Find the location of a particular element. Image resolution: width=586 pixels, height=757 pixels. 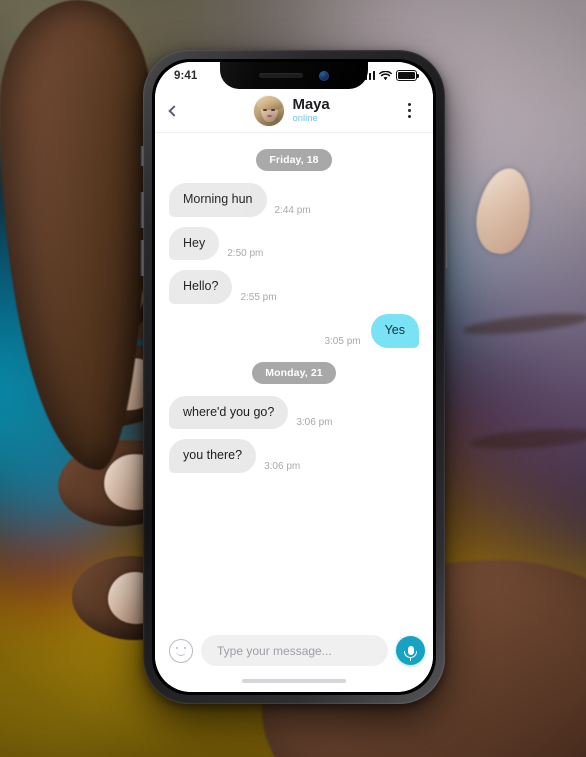

display-notch is located at coordinates (294, 75).